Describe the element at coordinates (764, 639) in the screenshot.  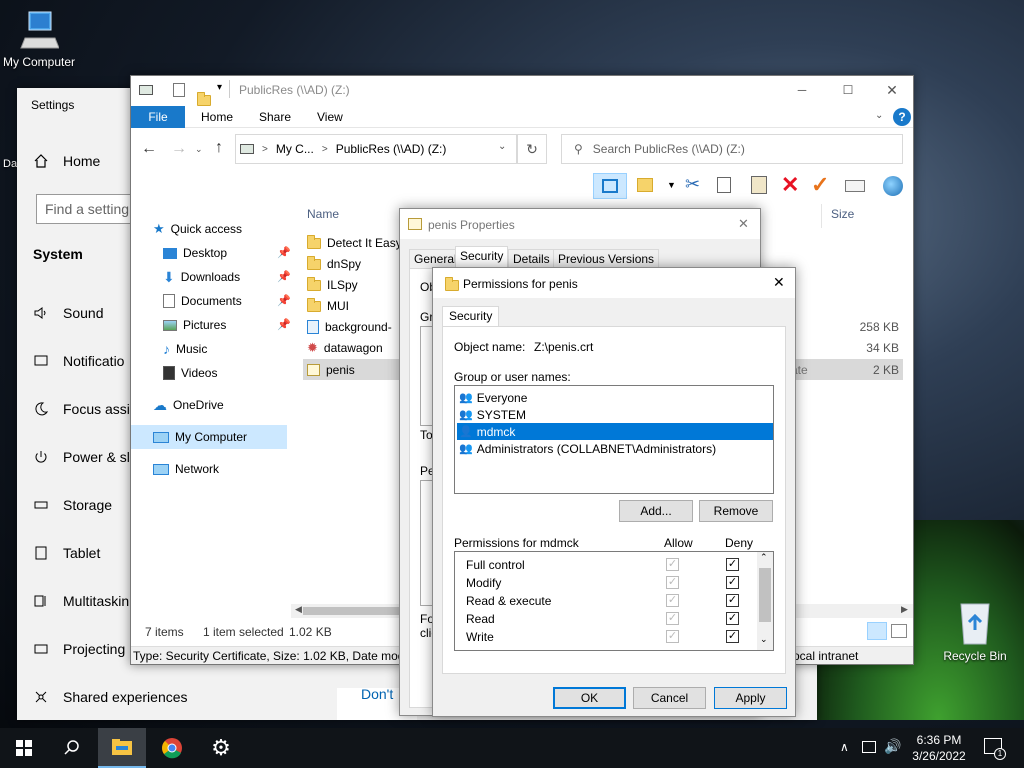
I see `scroll-down-icon: ⌄` at that location.